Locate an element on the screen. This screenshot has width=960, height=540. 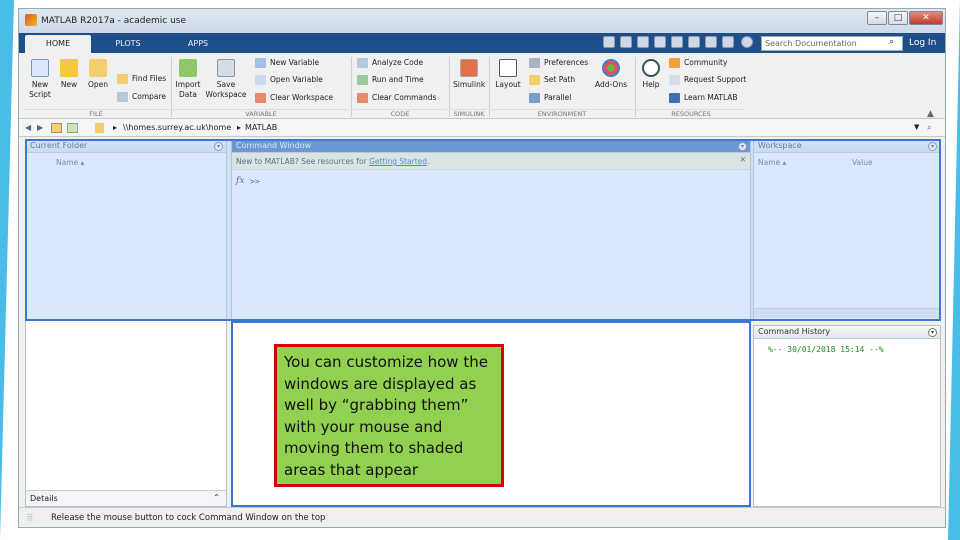
group-label-simulink: SIMULINK is located at coordinates (469, 114).